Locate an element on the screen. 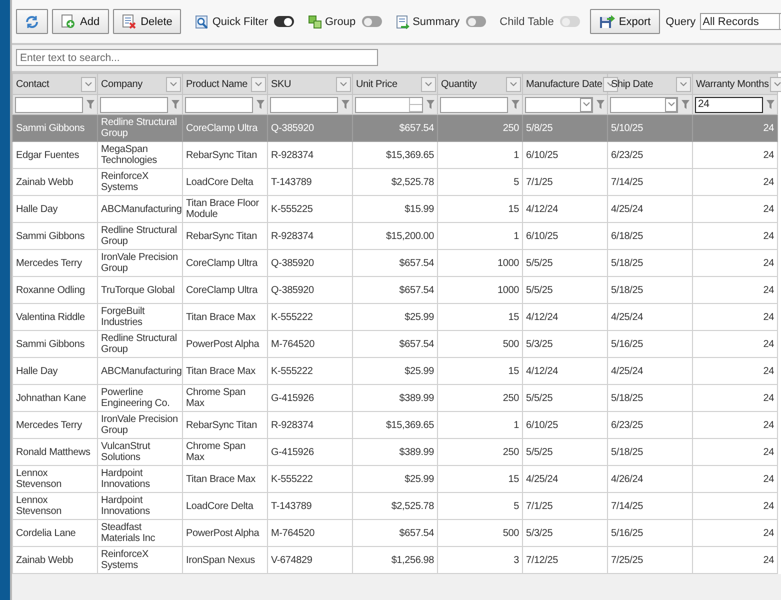  table-row: Zainab Webb ReinforceX Systems LoadCore Delta T-143789 $2,525.78 5 7/1/25 7/14/25 24 is located at coordinates (395, 182).